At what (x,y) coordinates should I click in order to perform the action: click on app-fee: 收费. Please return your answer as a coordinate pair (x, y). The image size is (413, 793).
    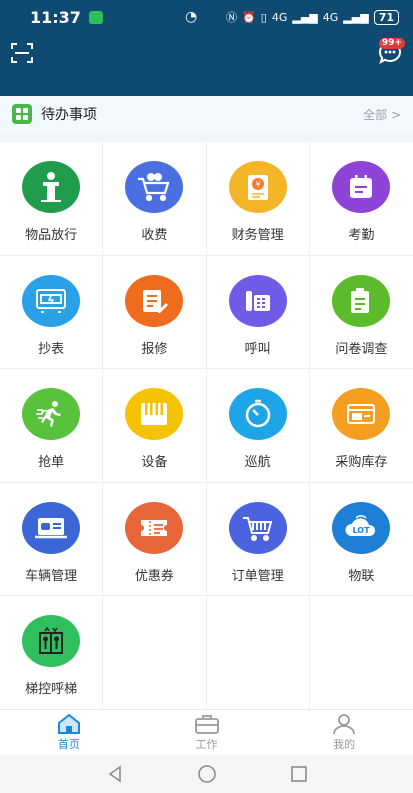
    Looking at the image, I should click on (155, 199).